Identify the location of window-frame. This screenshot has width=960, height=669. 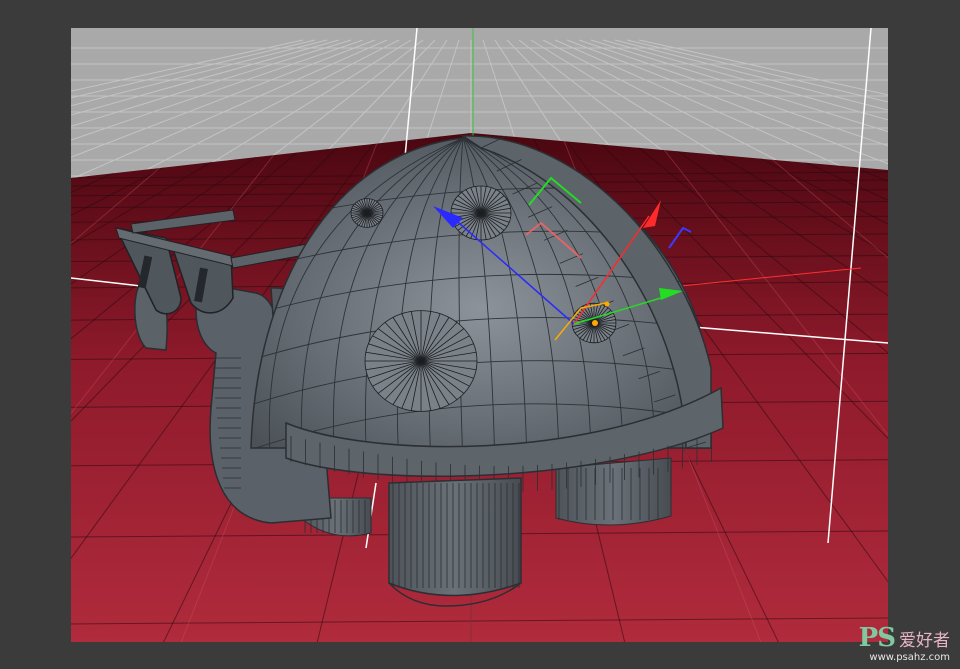
(480, 14).